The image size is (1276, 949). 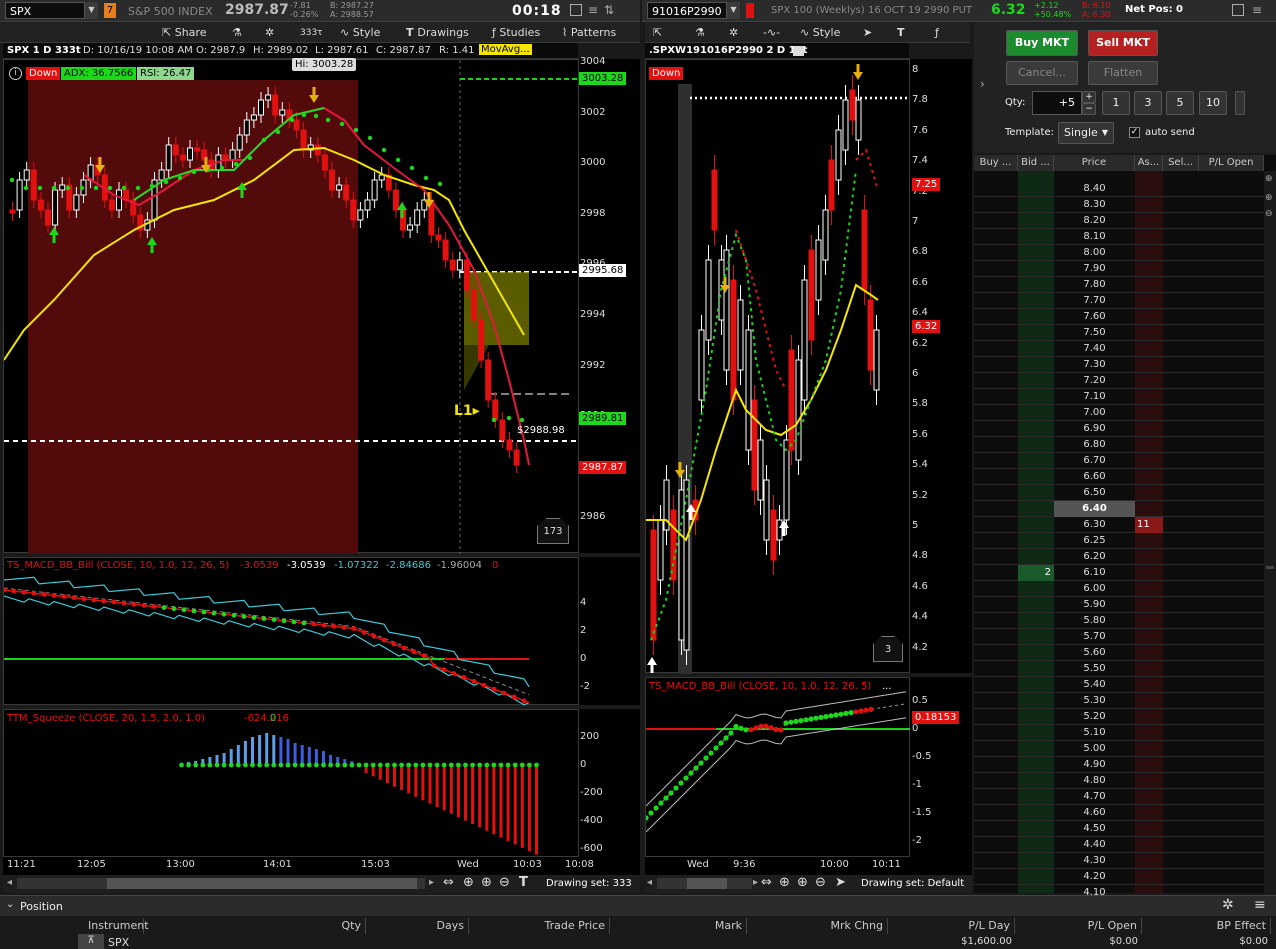 What do you see at coordinates (1057, 103) in the screenshot?
I see `qty-input: +5` at bounding box center [1057, 103].